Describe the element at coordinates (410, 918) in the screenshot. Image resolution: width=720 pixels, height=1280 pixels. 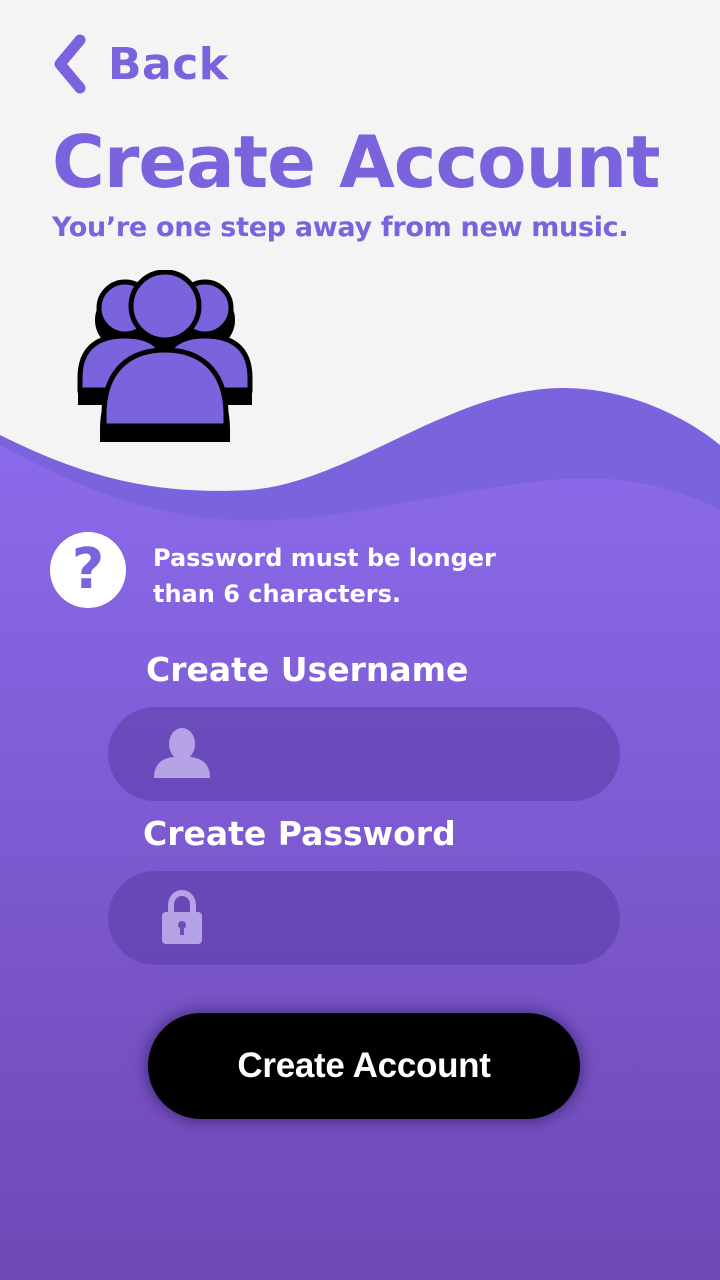
I see `password-input` at that location.